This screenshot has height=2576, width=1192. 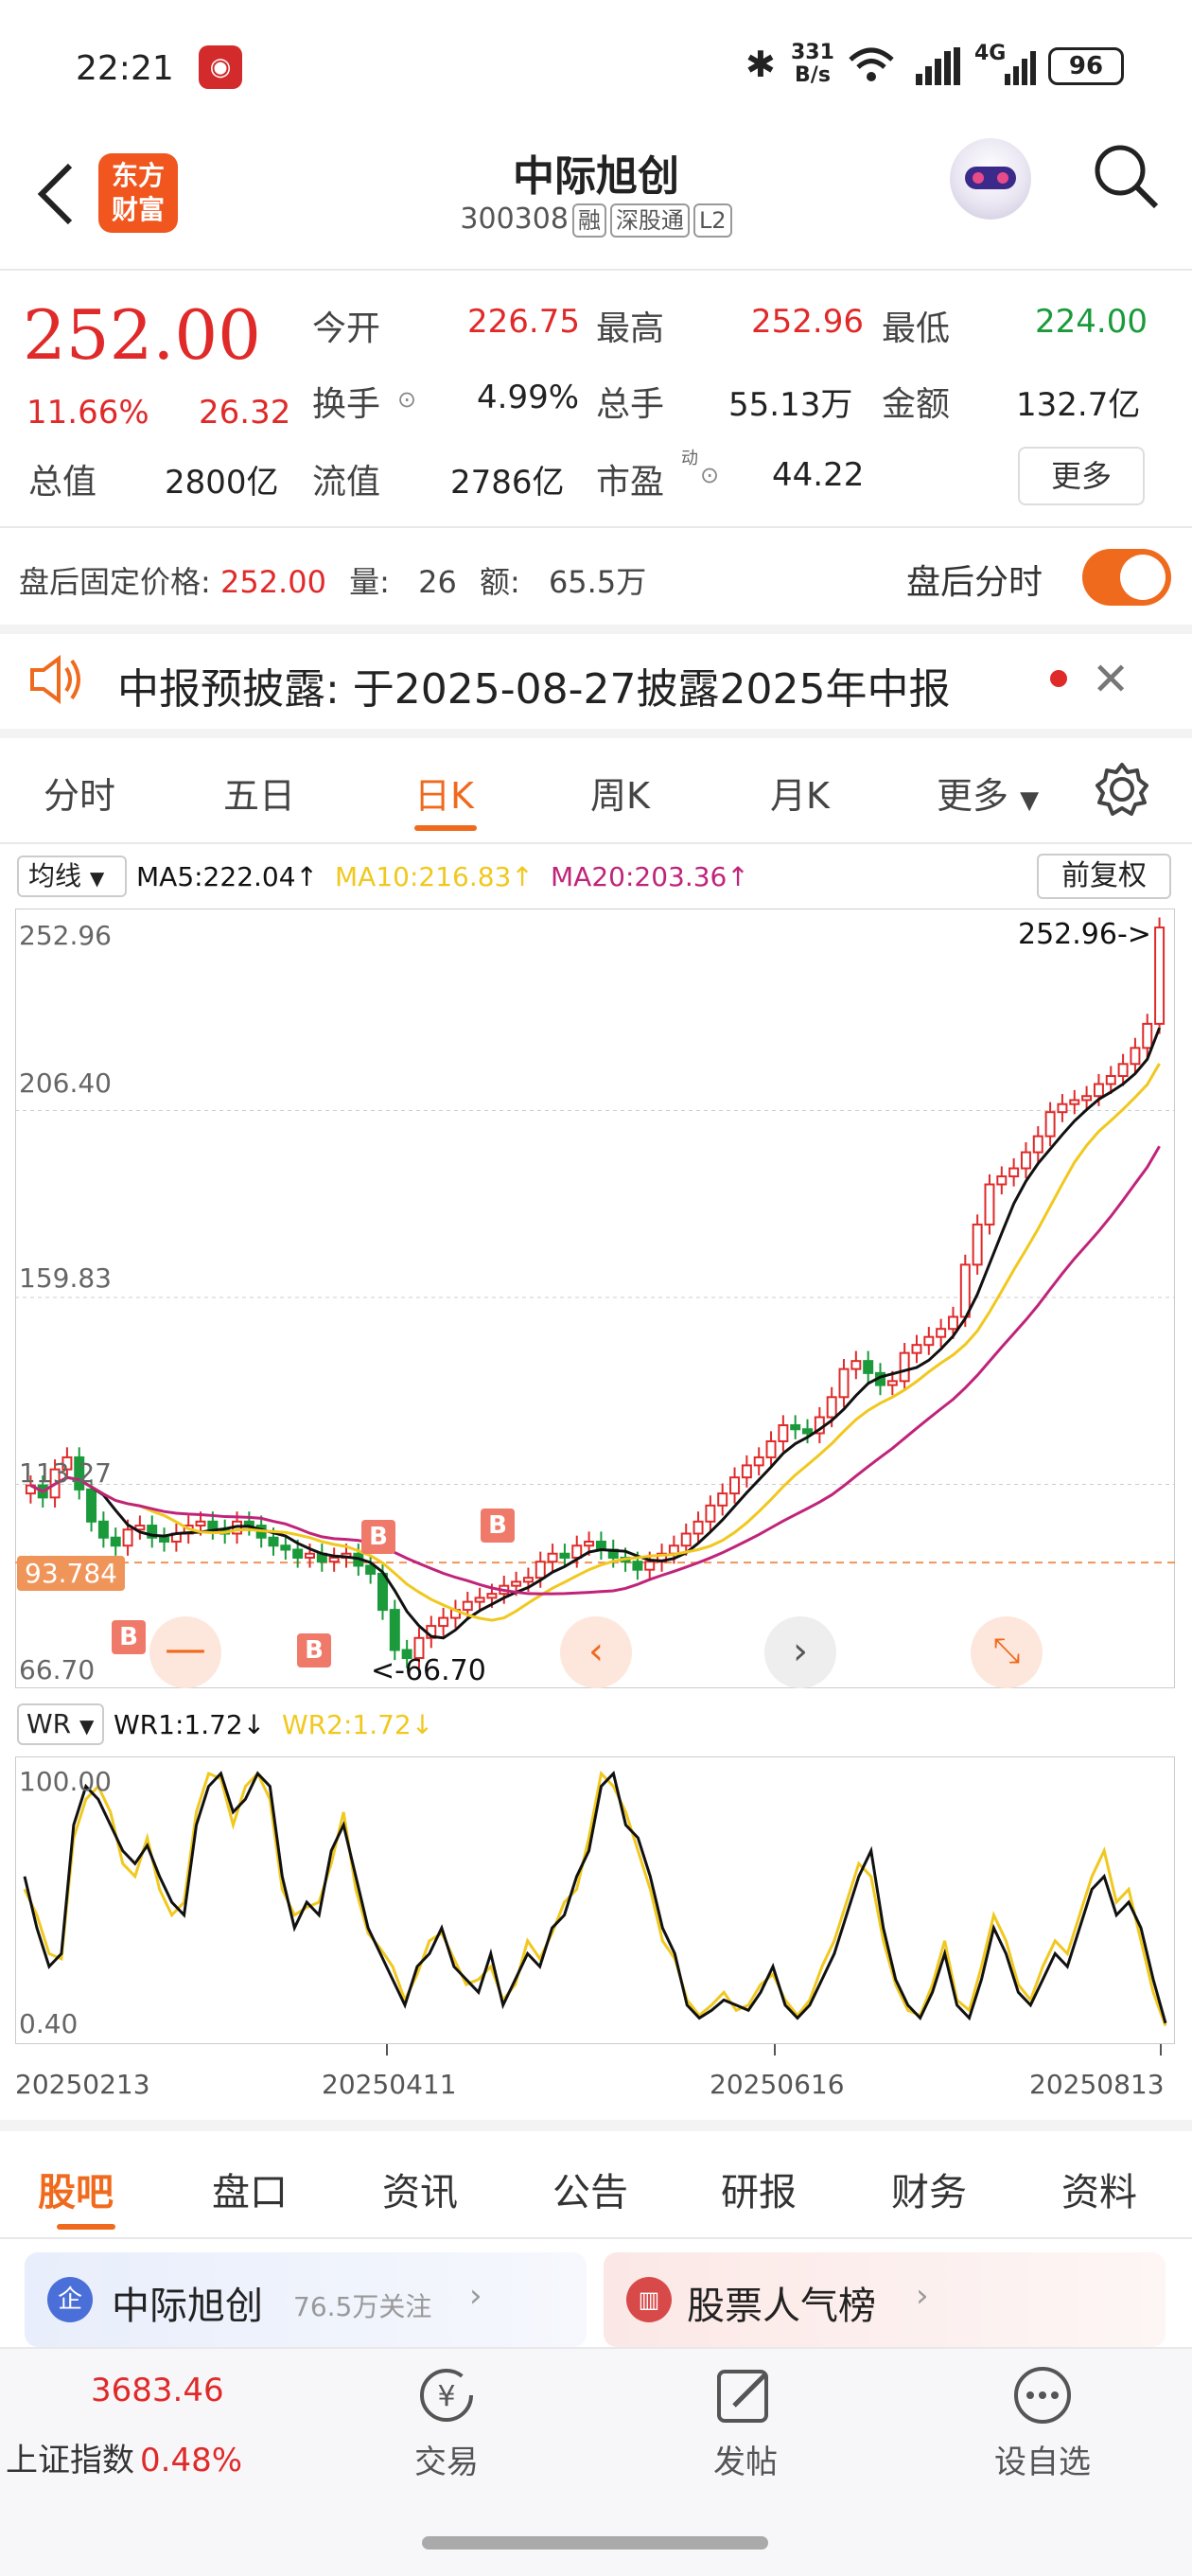 I want to click on popularity-card: ▥ 股票人气榜 ›, so click(x=885, y=2299).